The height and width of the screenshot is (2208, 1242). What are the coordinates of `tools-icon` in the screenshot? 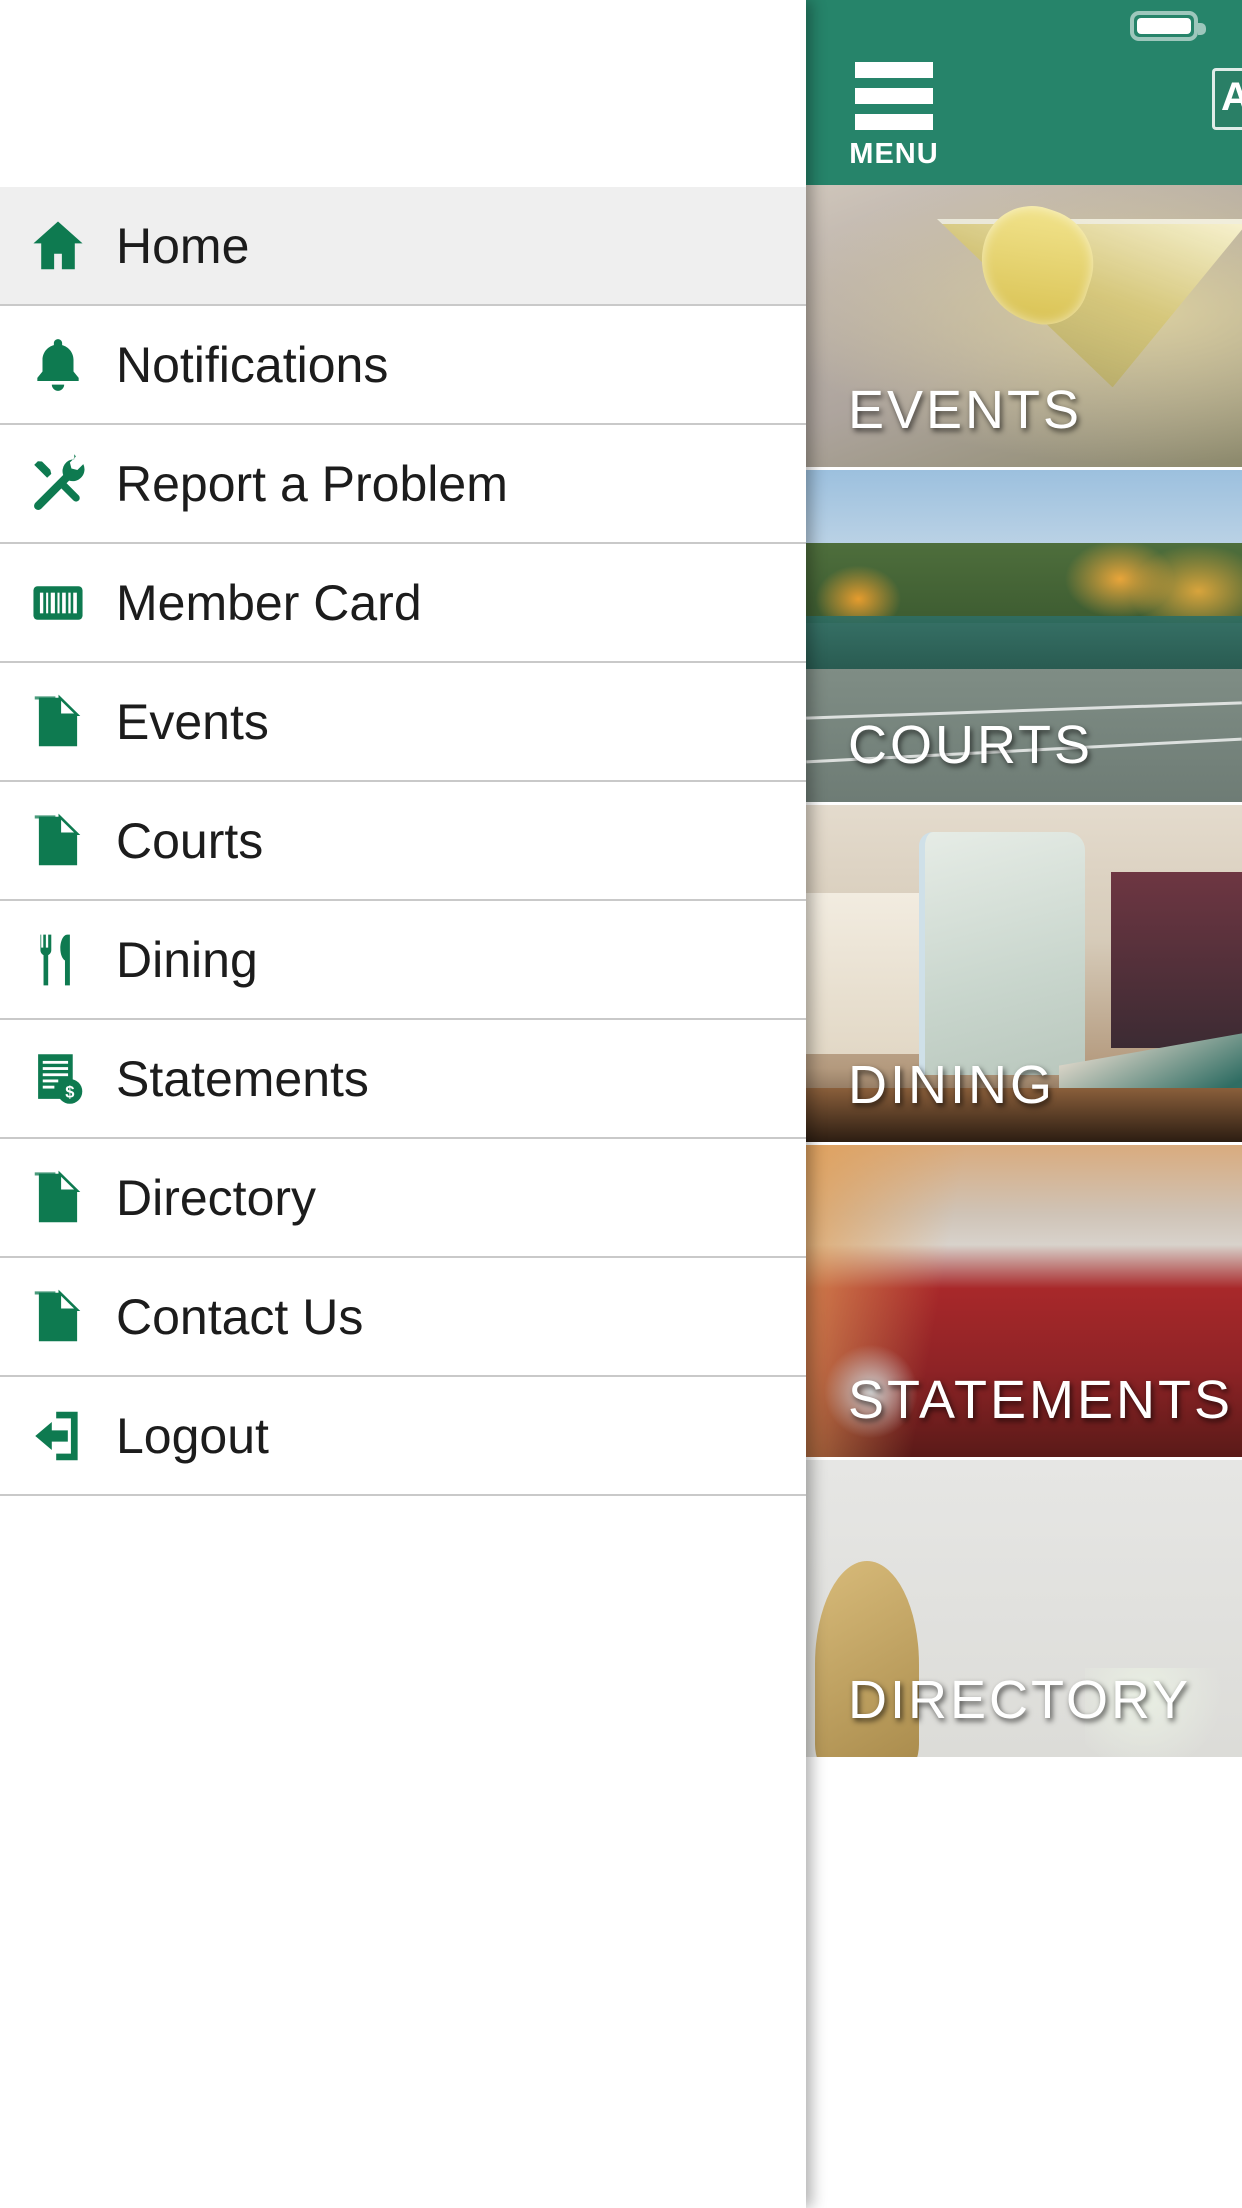 It's located at (58, 484).